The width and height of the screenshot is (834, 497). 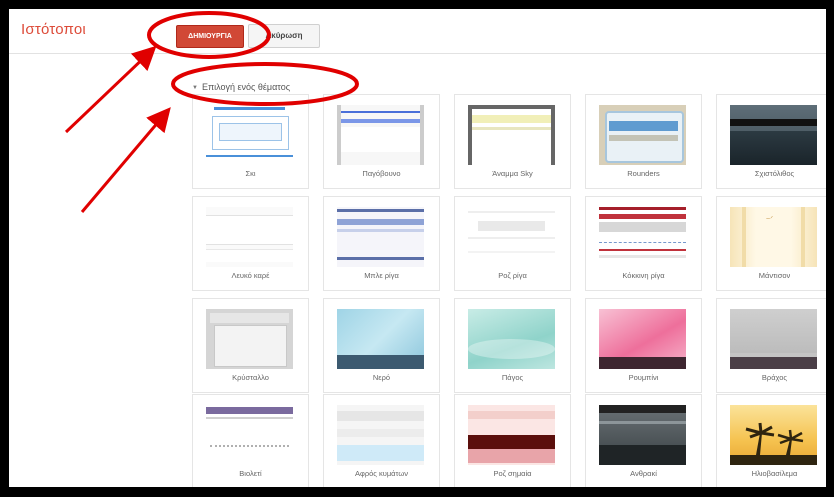 What do you see at coordinates (246, 87) in the screenshot?
I see `theme-section-label: Επιλογή ενός θέματος` at bounding box center [246, 87].